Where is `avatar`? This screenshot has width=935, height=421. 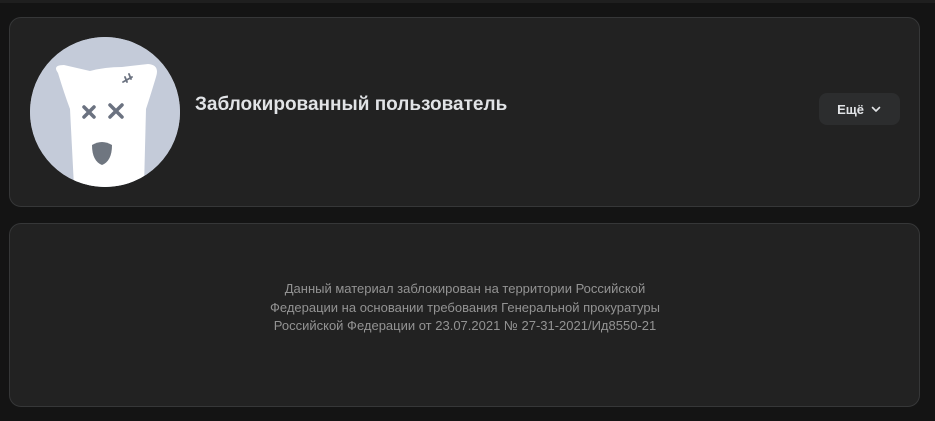
avatar is located at coordinates (105, 112).